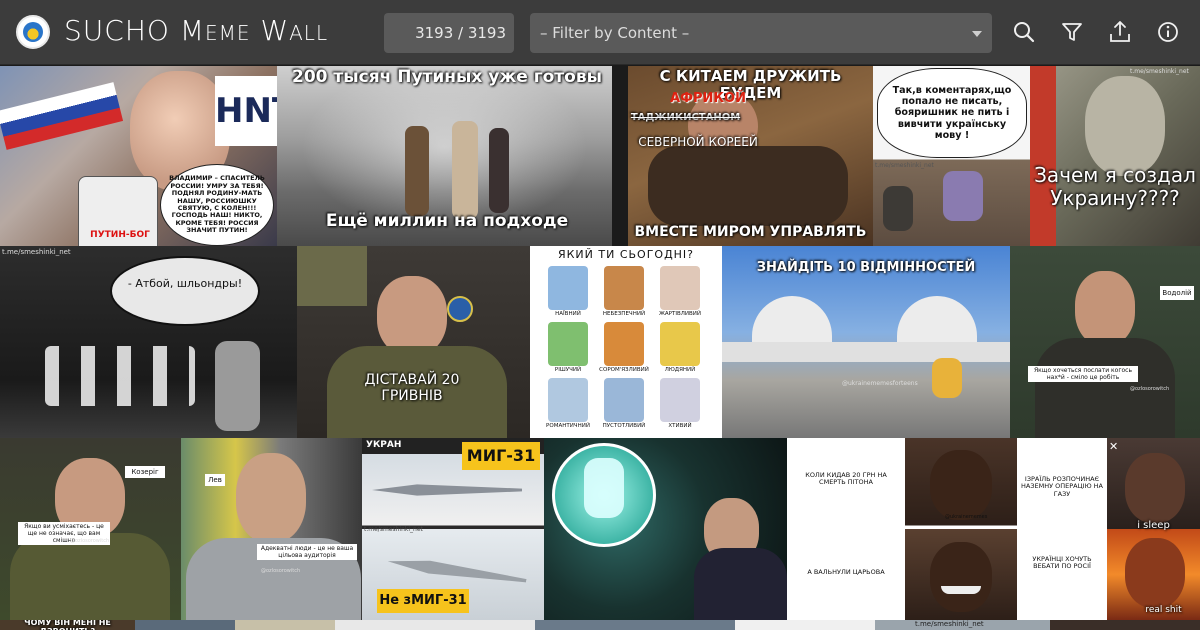 This screenshot has height=630, width=1200. What do you see at coordinates (866, 267) in the screenshot?
I see `caption: ЗНАЙДІТЬ 10 ВІДМІННОСТЕЙ` at bounding box center [866, 267].